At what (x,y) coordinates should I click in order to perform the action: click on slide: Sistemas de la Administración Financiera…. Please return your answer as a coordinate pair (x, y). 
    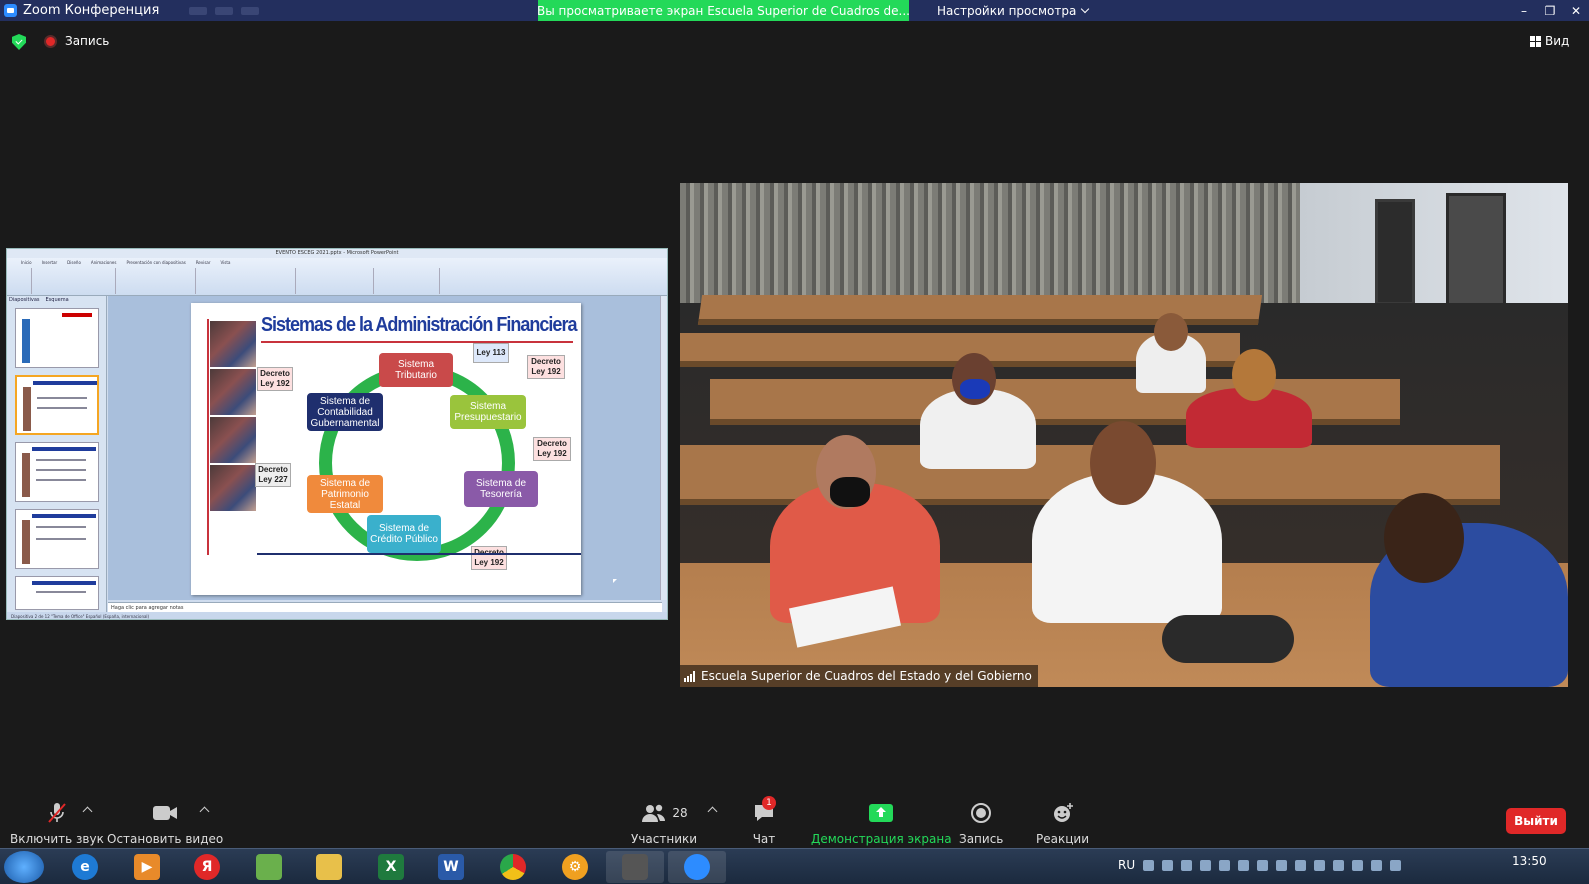
    Looking at the image, I should click on (386, 449).